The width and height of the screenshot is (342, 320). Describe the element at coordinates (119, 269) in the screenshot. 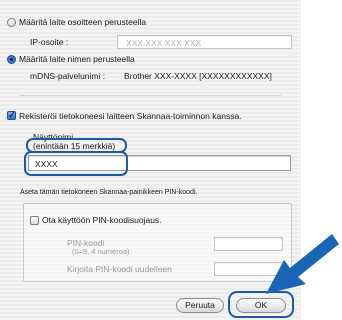

I see `pin-repeat-label: Kirjoita PIN-koodi uudelleen` at that location.